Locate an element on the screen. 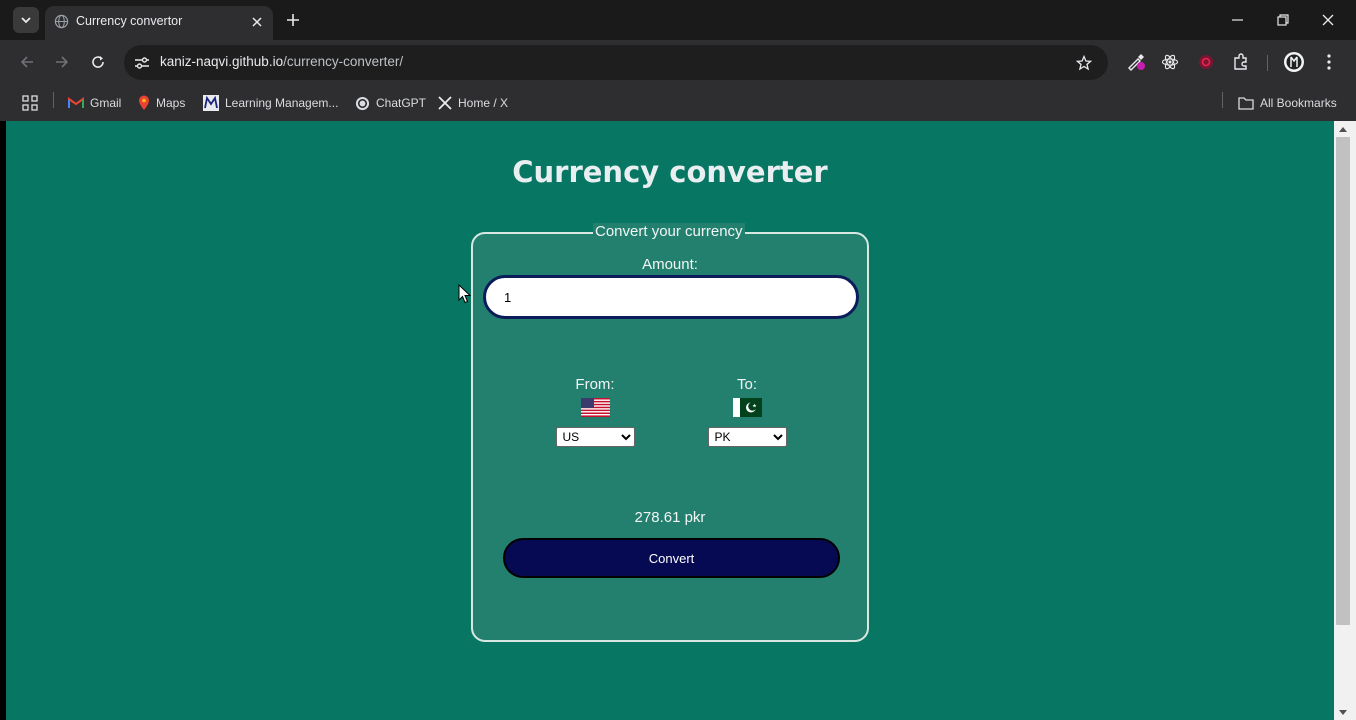 The height and width of the screenshot is (720, 1356). scroll-up-arrow is located at coordinates (1343, 129).